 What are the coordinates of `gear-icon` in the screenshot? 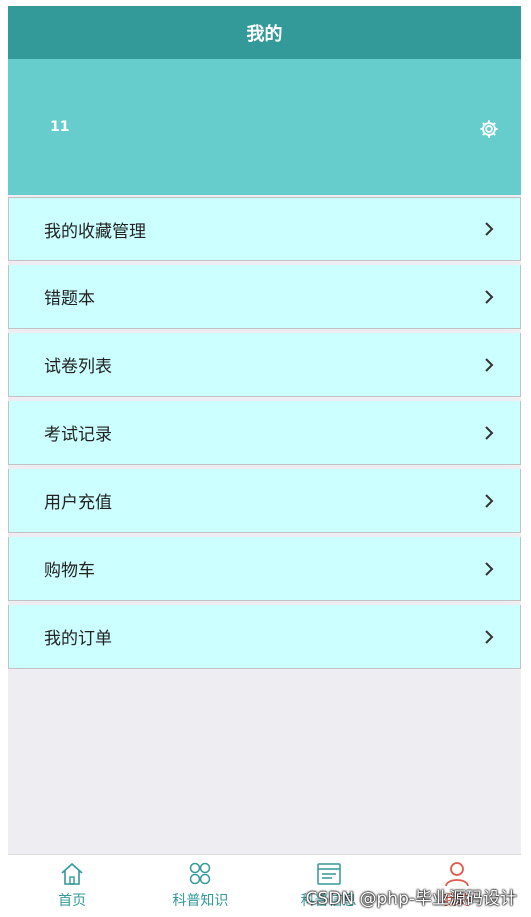 It's located at (489, 129).